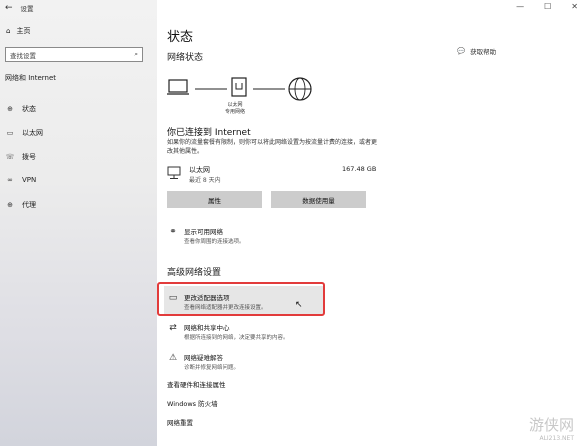  I want to click on laptop-icon, so click(178, 87).